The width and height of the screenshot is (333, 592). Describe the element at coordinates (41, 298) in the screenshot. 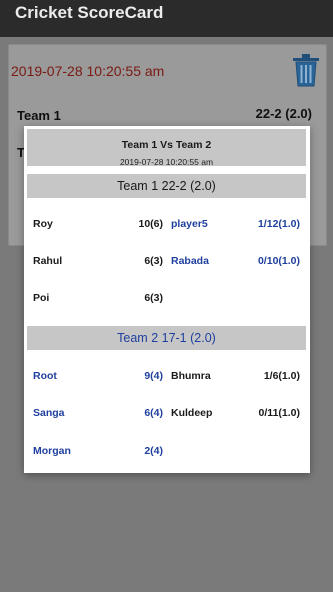

I see `batsman-name: Poi` at that location.